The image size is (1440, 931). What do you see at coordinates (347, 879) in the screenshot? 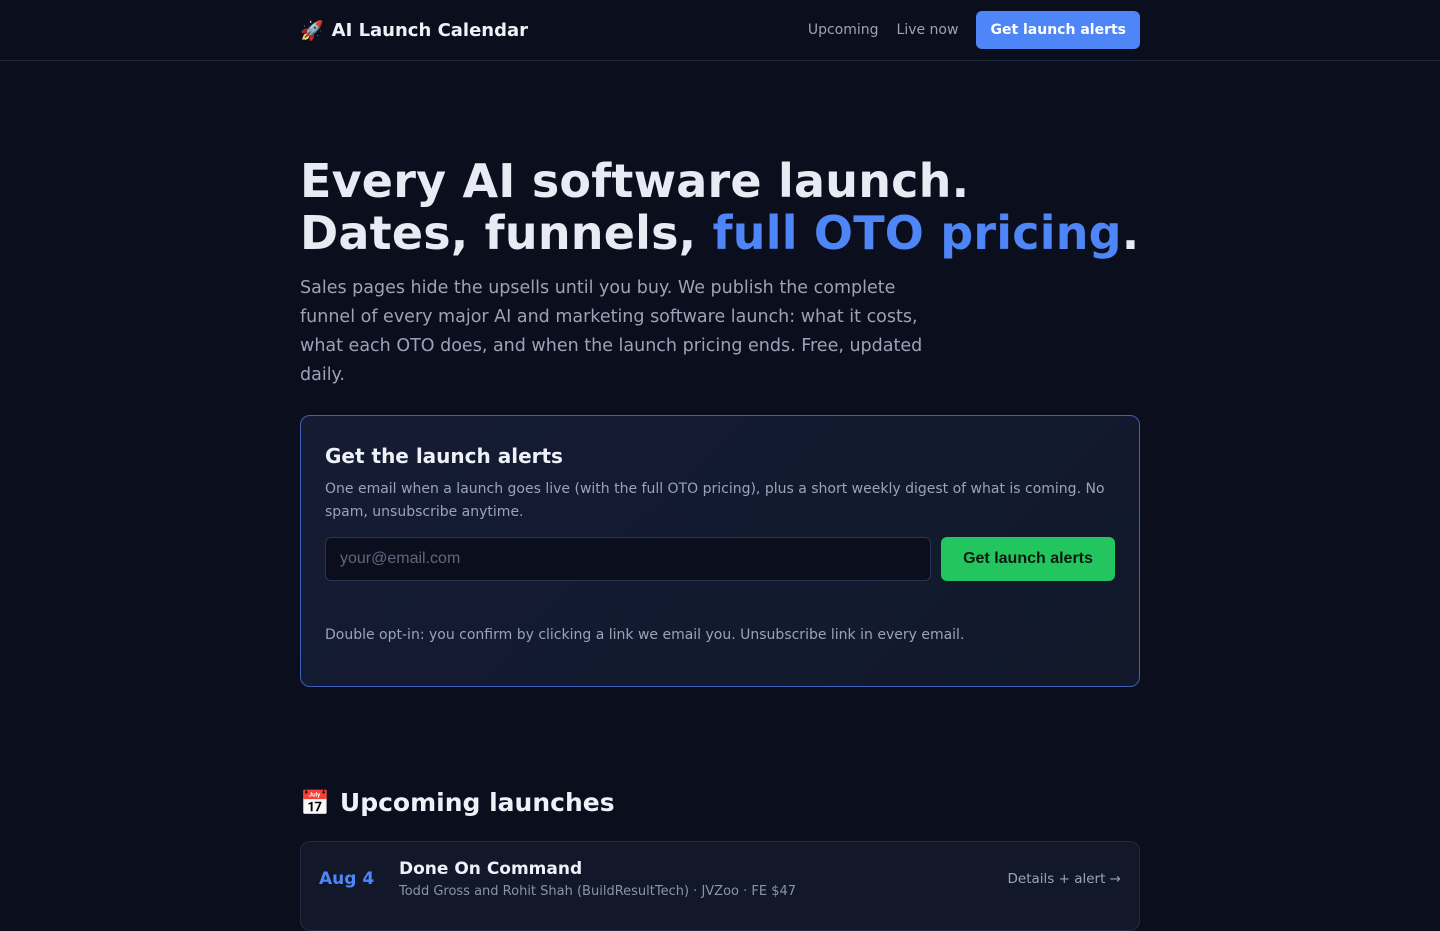
I see `launch-date: Aug 4` at bounding box center [347, 879].